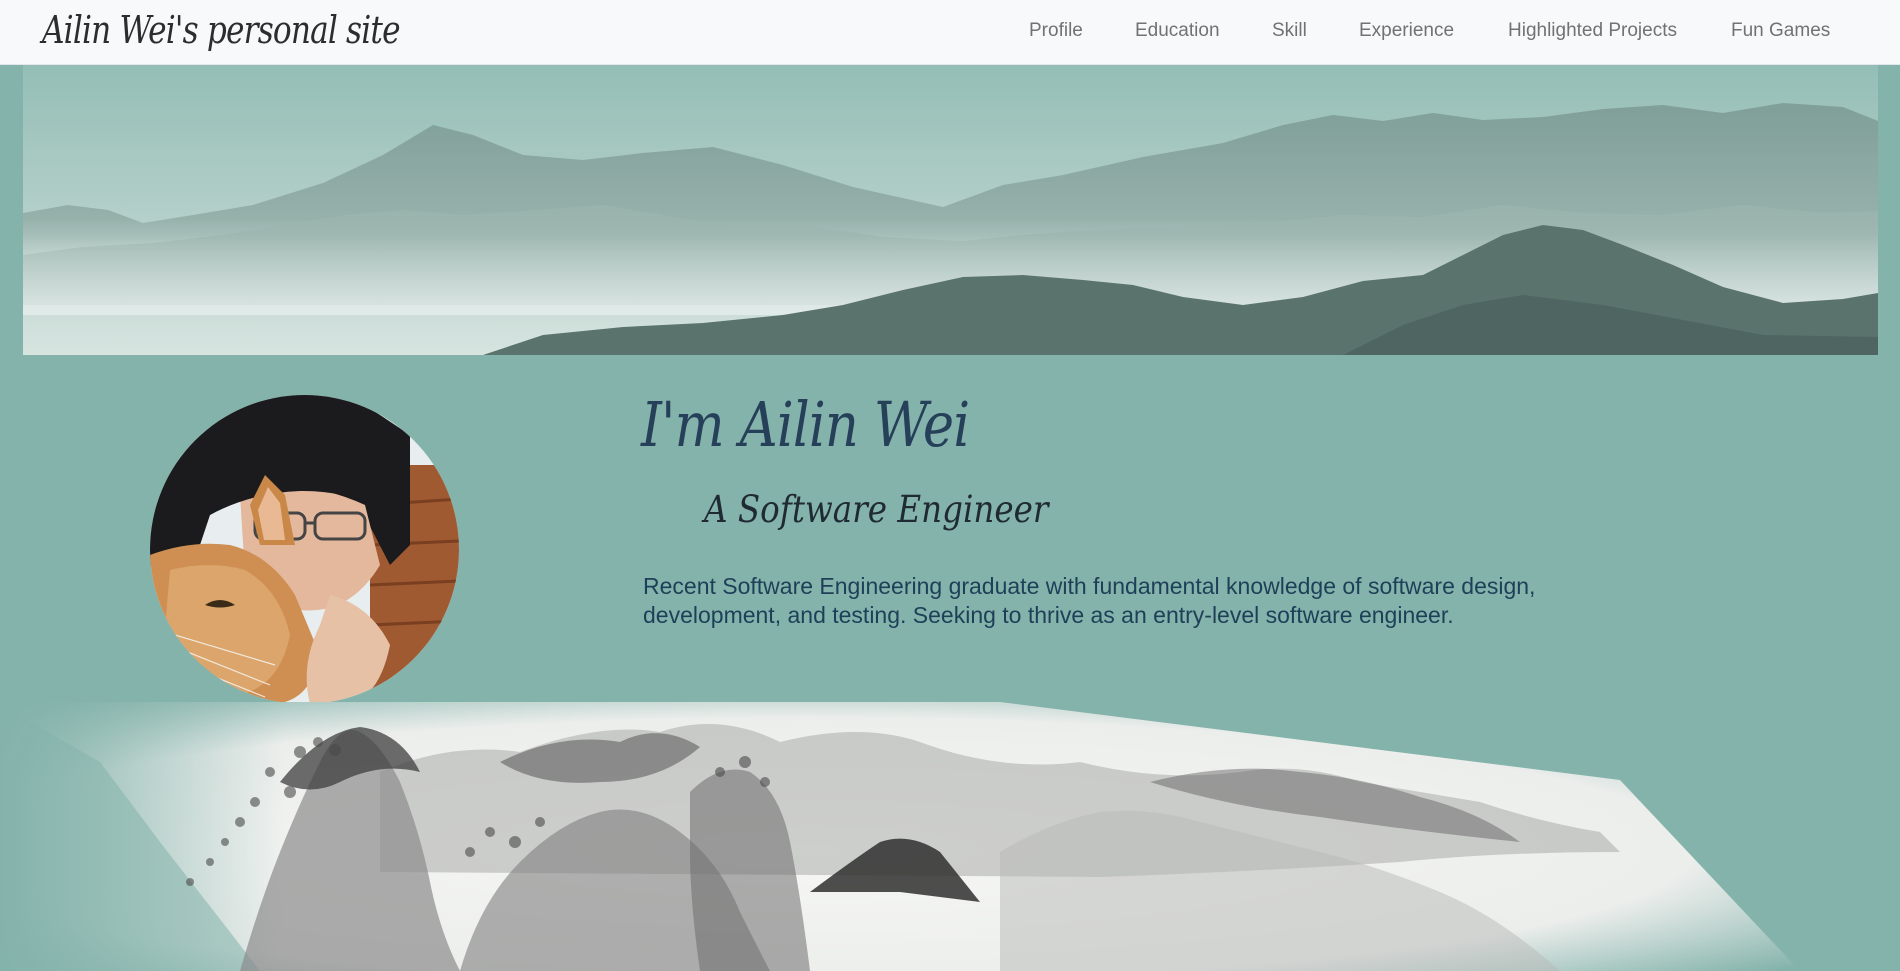 This screenshot has height=971, width=1900. What do you see at coordinates (1177, 31) in the screenshot?
I see `nav-link-education: Education` at bounding box center [1177, 31].